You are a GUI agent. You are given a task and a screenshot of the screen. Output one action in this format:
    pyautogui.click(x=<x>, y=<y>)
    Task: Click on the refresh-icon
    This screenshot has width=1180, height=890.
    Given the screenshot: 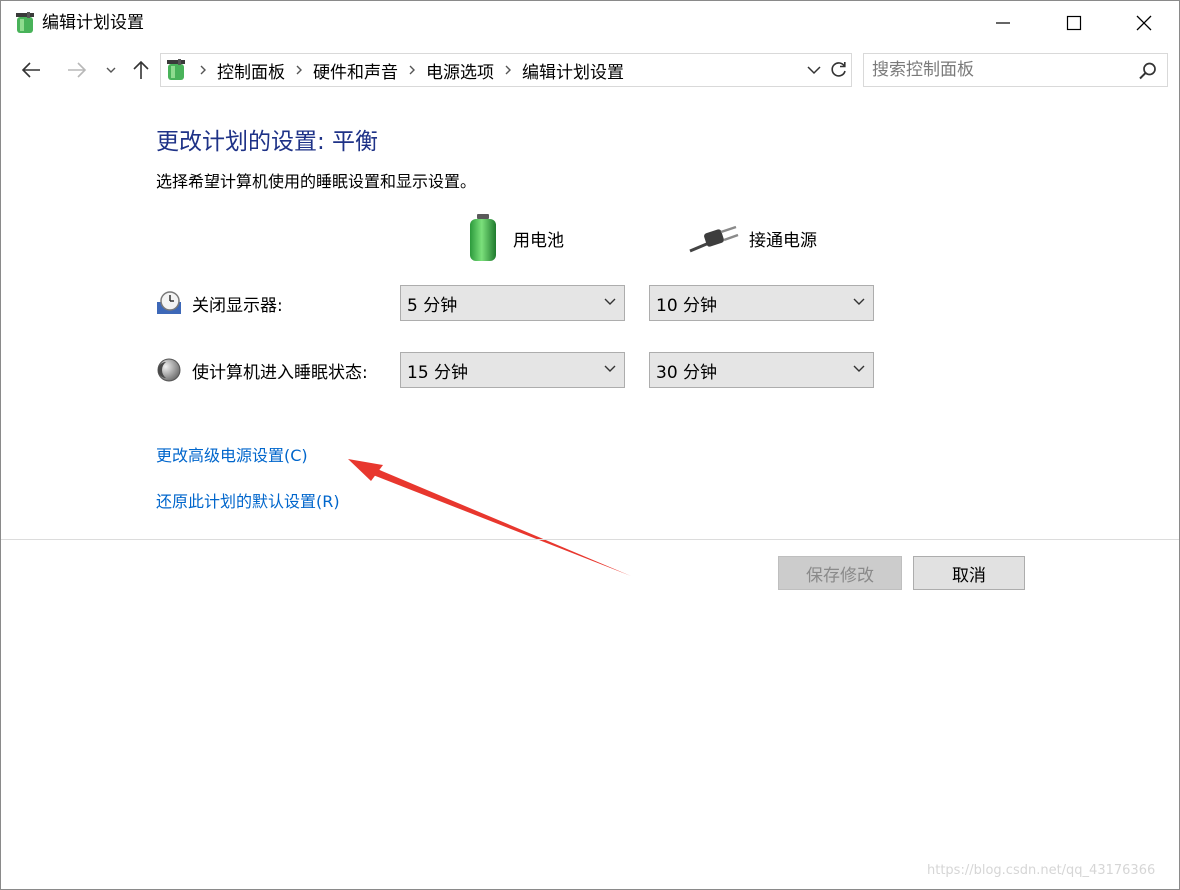 What is the action you would take?
    pyautogui.click(x=838, y=69)
    